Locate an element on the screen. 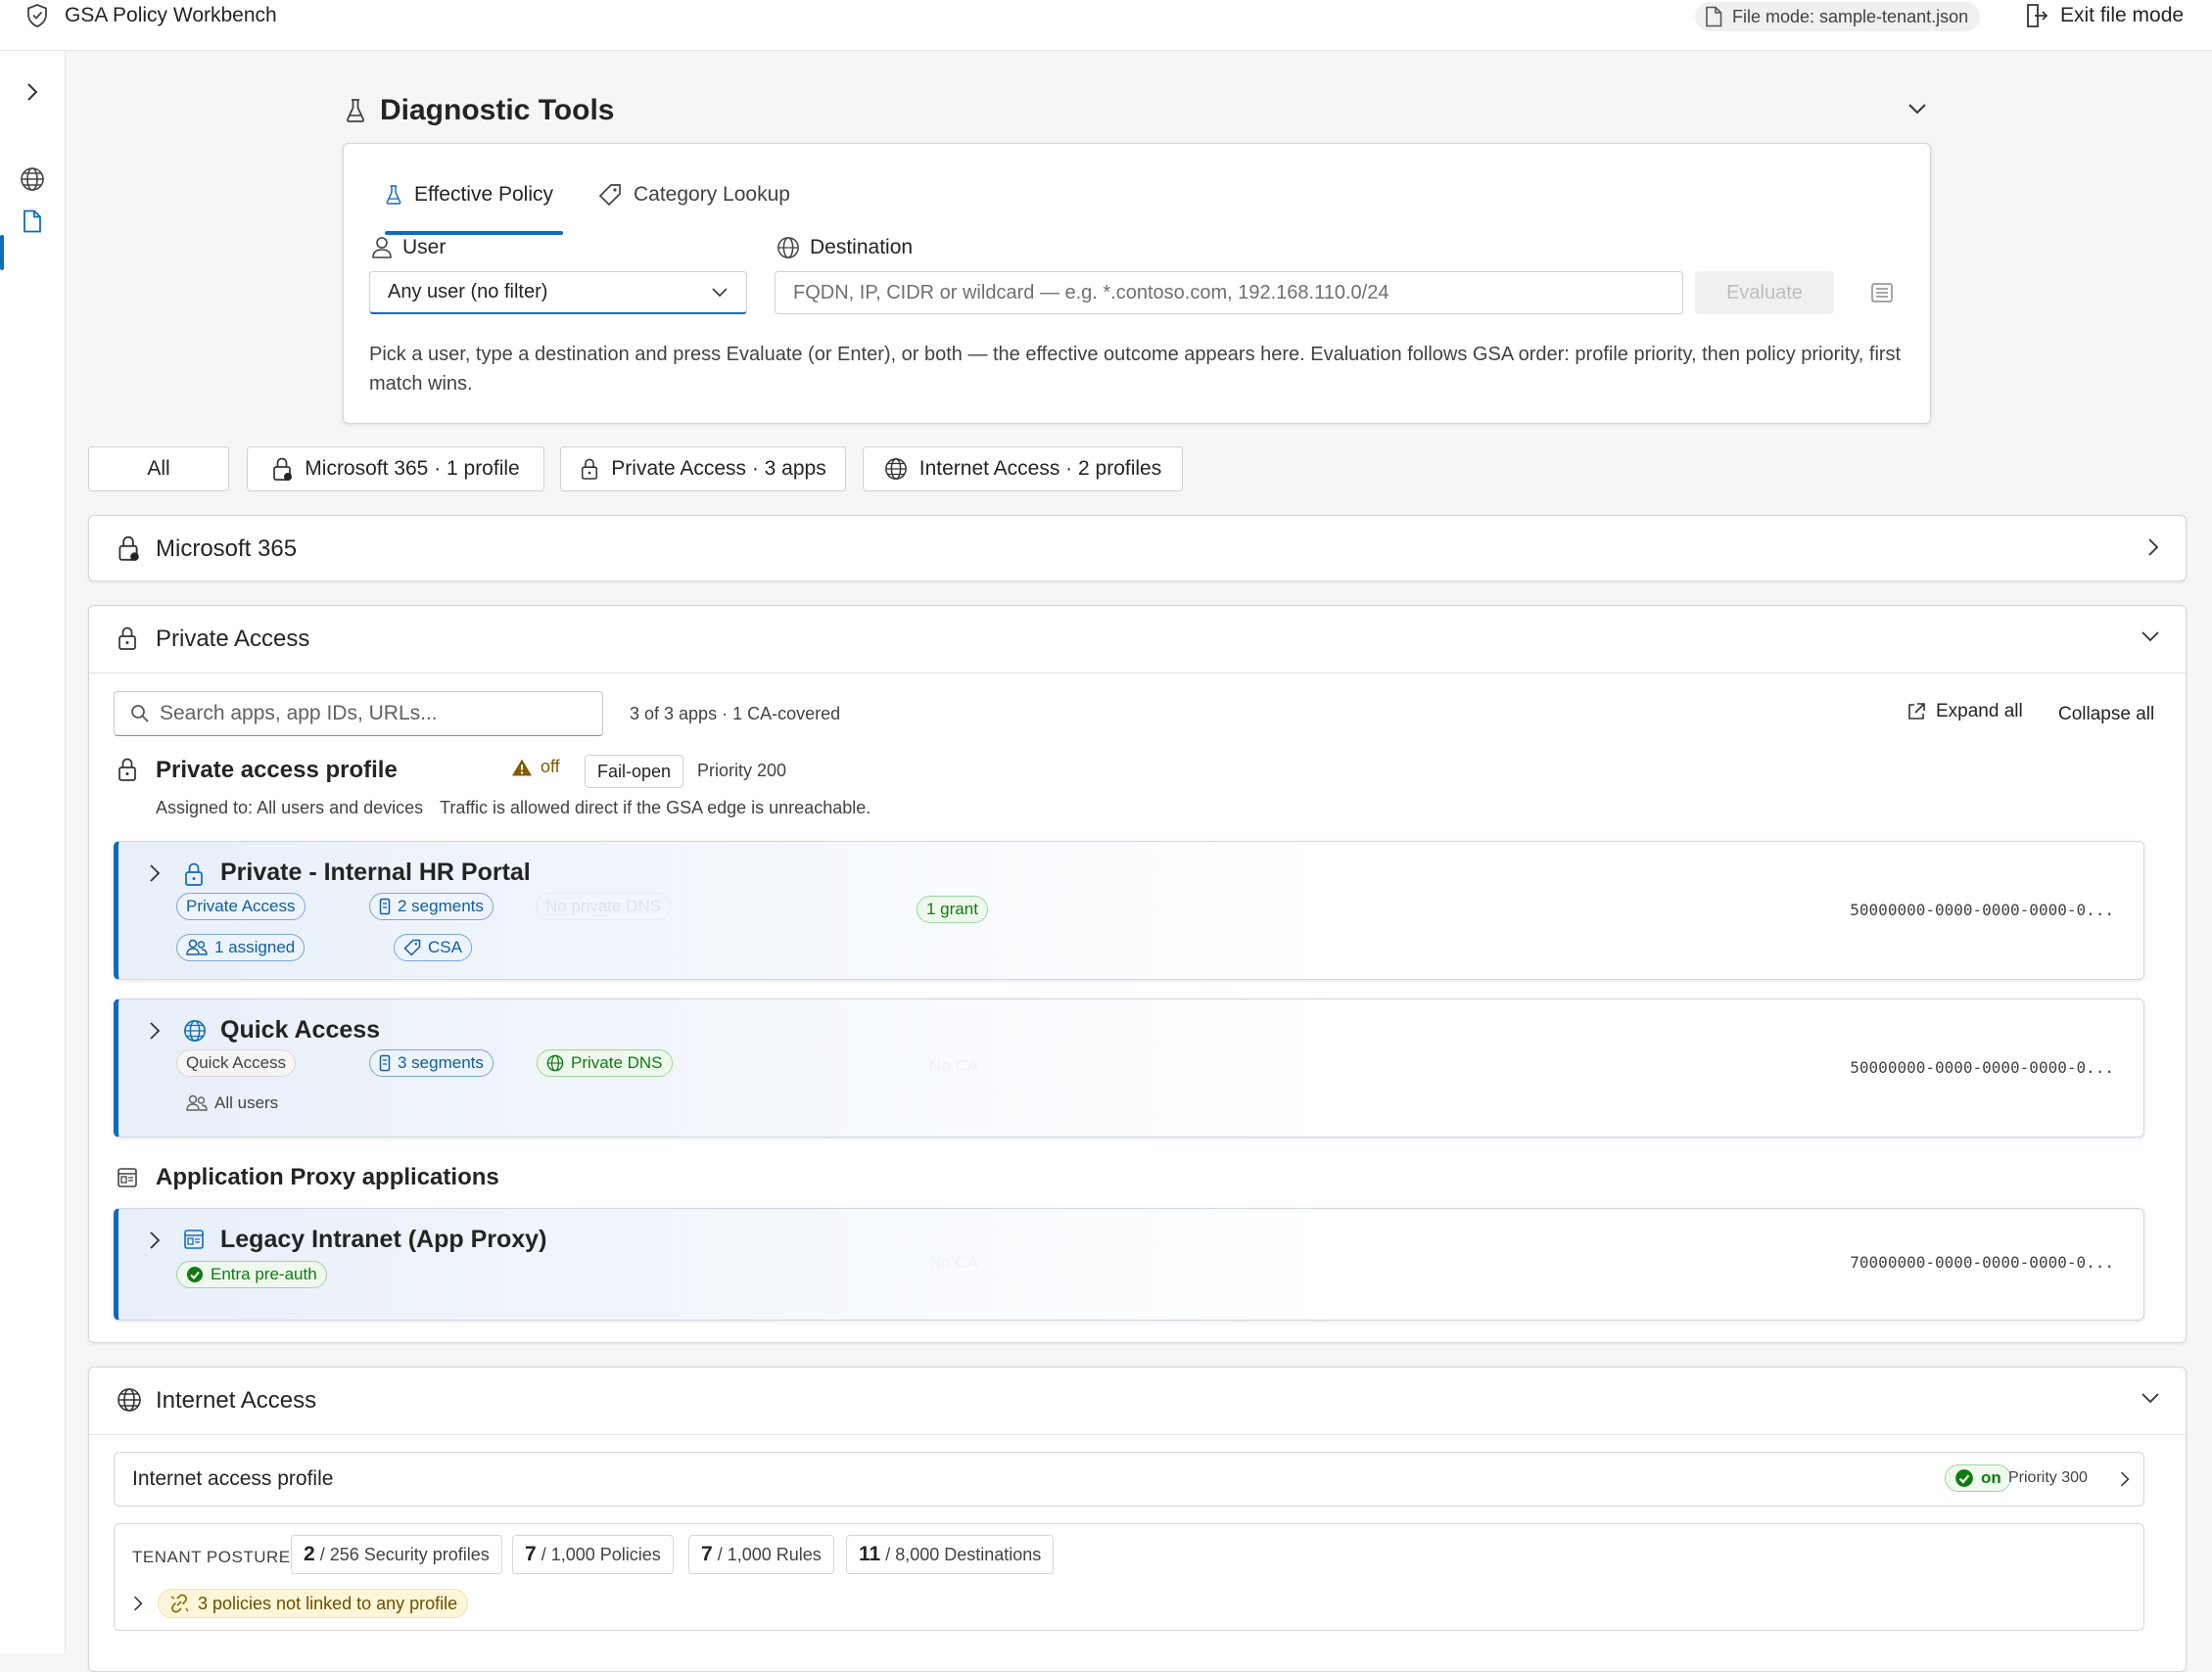  stat-value: 11 is located at coordinates (870, 1554).